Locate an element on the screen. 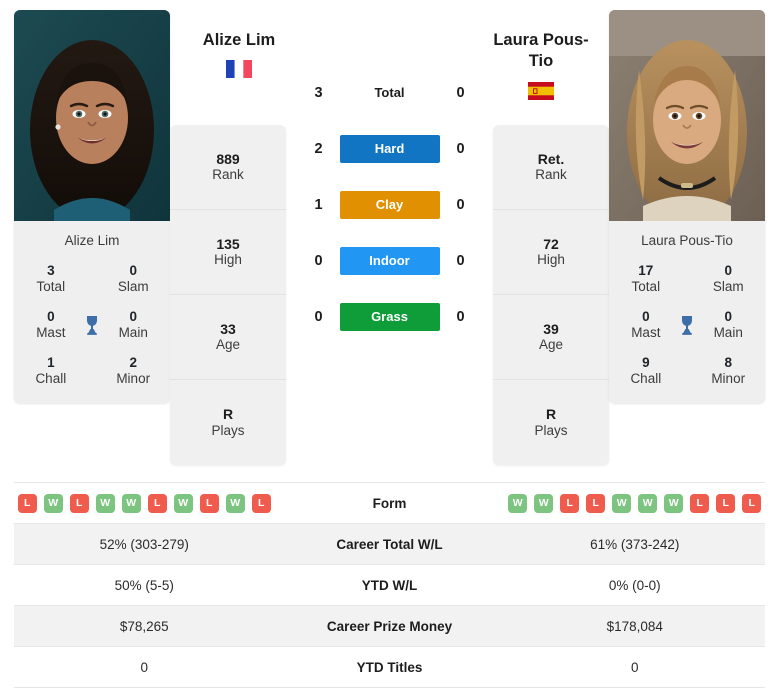  left-photo-caption: Alize Lim is located at coordinates (92, 241).